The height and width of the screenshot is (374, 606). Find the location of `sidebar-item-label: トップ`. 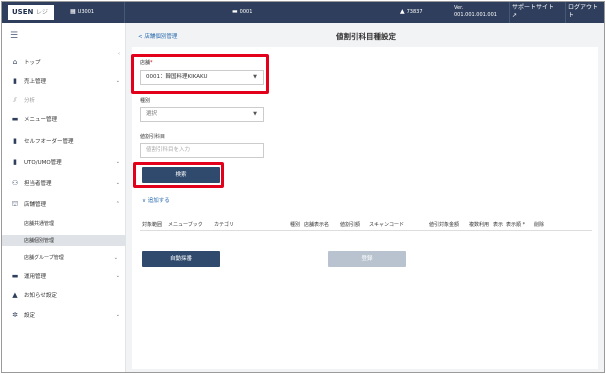

sidebar-item-label: トップ is located at coordinates (32, 63).